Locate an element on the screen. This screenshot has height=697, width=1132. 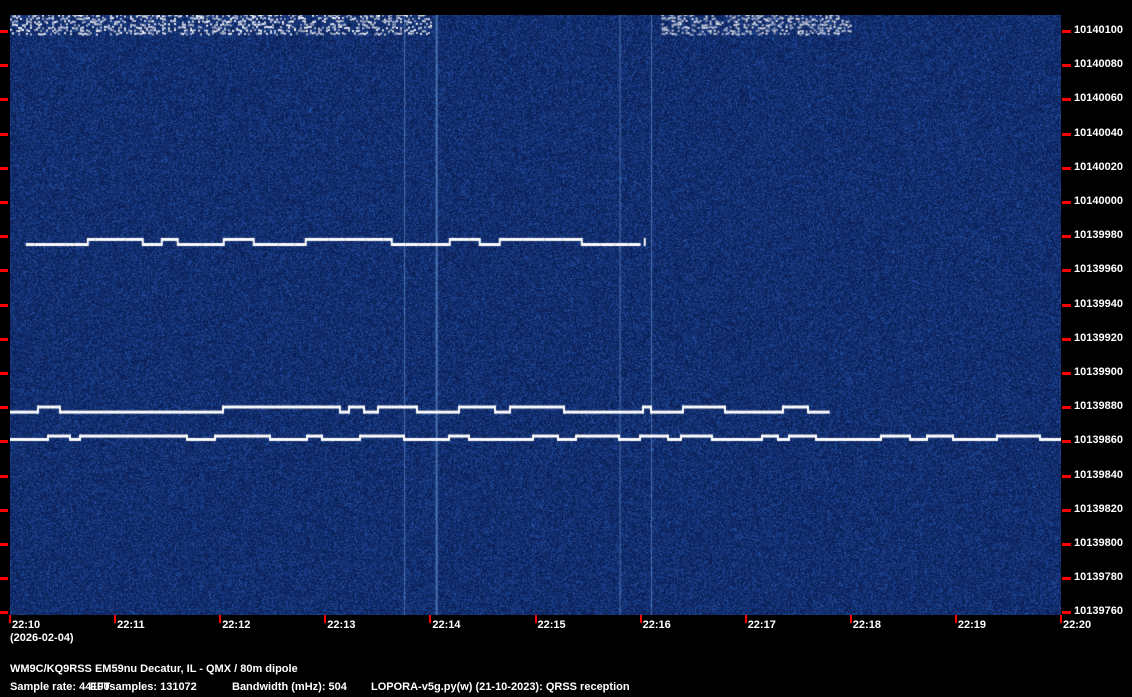
bandwidth: Bandwidth (mHz): 504 is located at coordinates (289, 687).